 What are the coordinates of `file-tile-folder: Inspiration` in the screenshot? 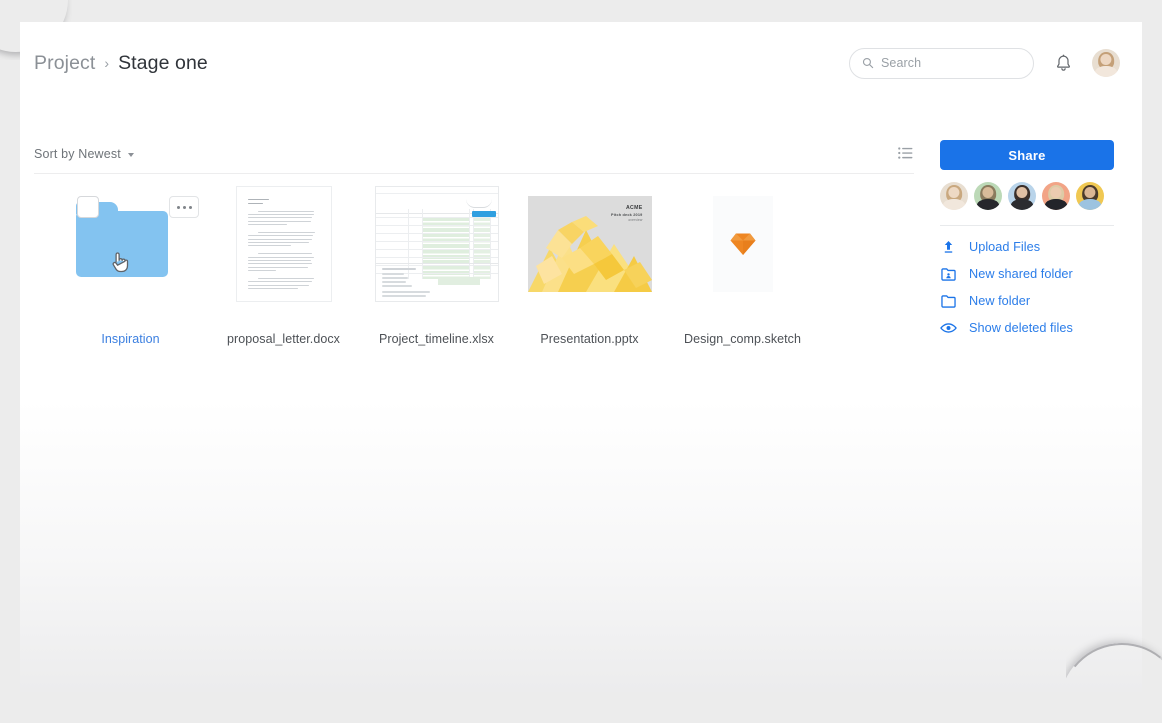 It's located at (130, 266).